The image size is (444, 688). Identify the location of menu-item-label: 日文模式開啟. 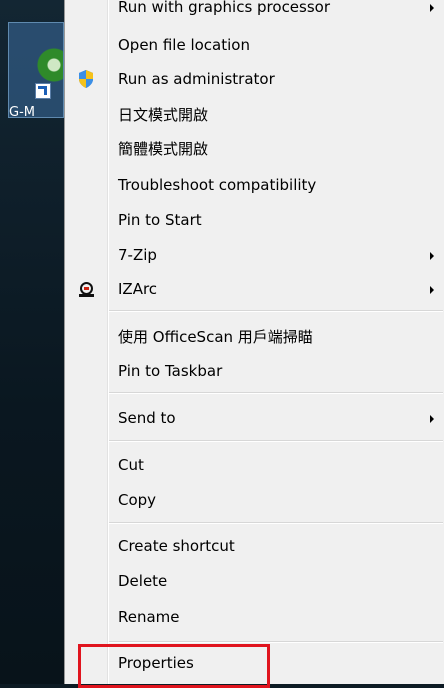
(163, 115).